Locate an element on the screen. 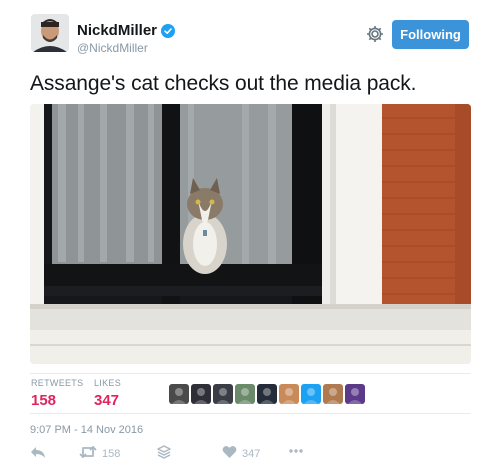 The width and height of the screenshot is (500, 469). likes-label: LIKES is located at coordinates (108, 383).